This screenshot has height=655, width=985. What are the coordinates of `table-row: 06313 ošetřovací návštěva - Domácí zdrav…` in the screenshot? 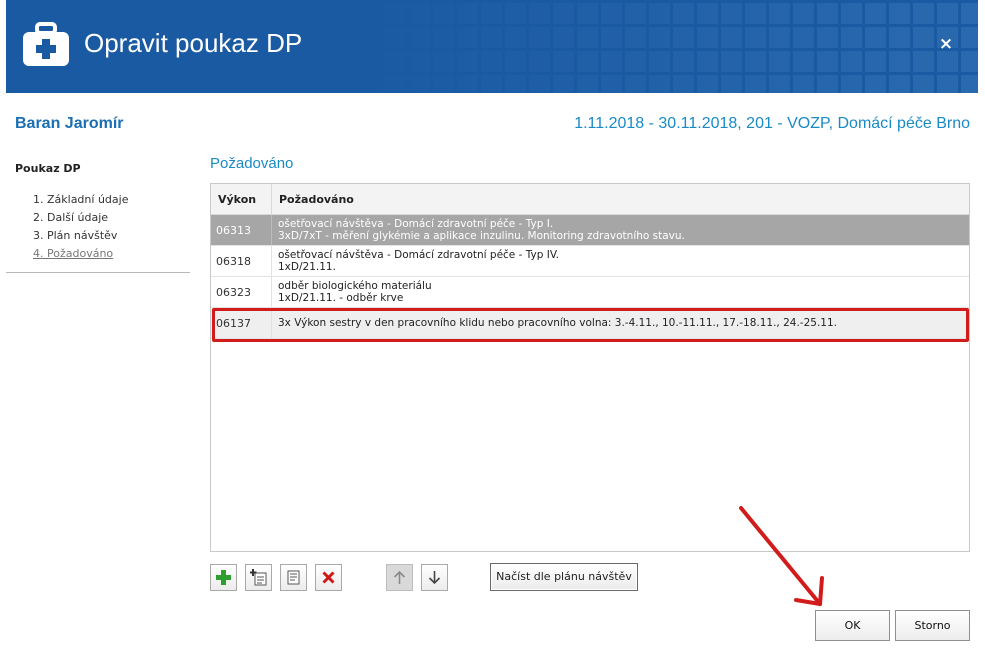 It's located at (590, 230).